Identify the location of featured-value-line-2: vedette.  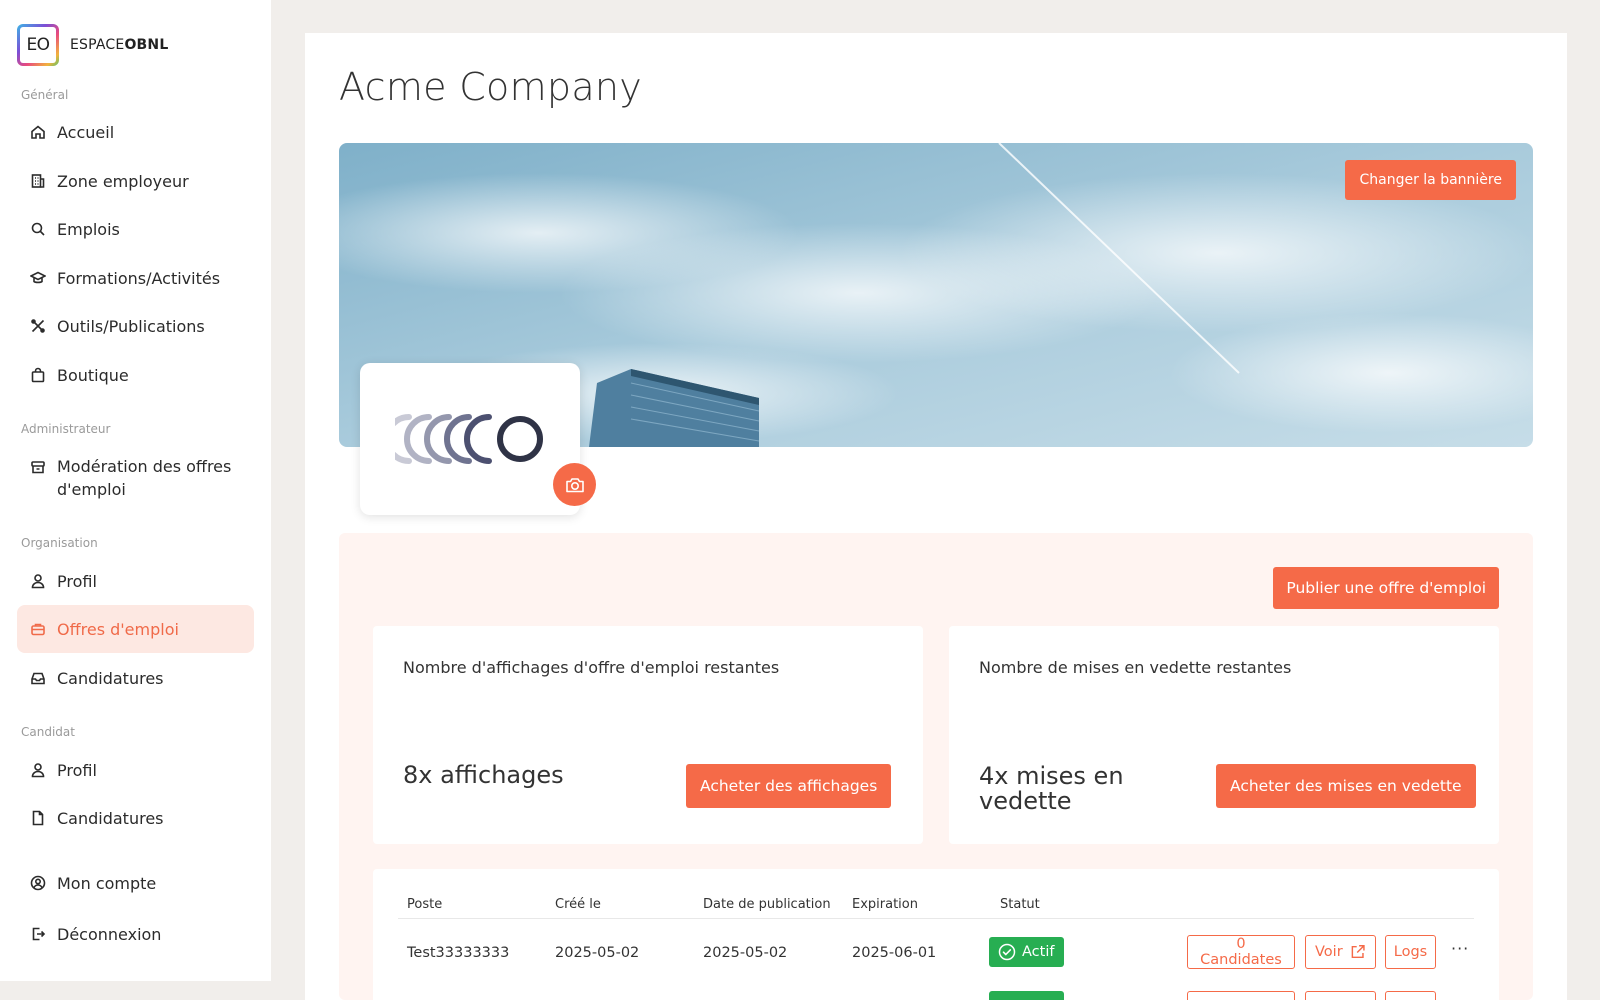
(1025, 801).